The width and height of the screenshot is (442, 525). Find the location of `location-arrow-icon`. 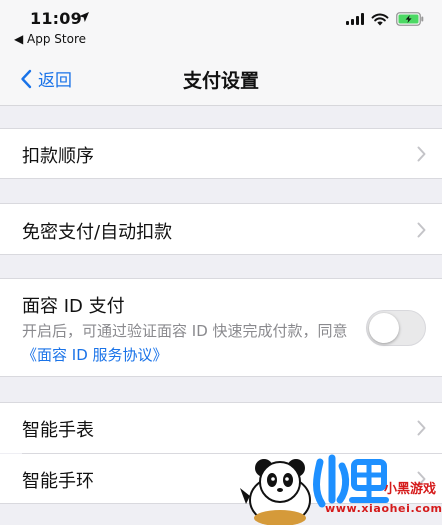

location-arrow-icon is located at coordinates (84, 17).